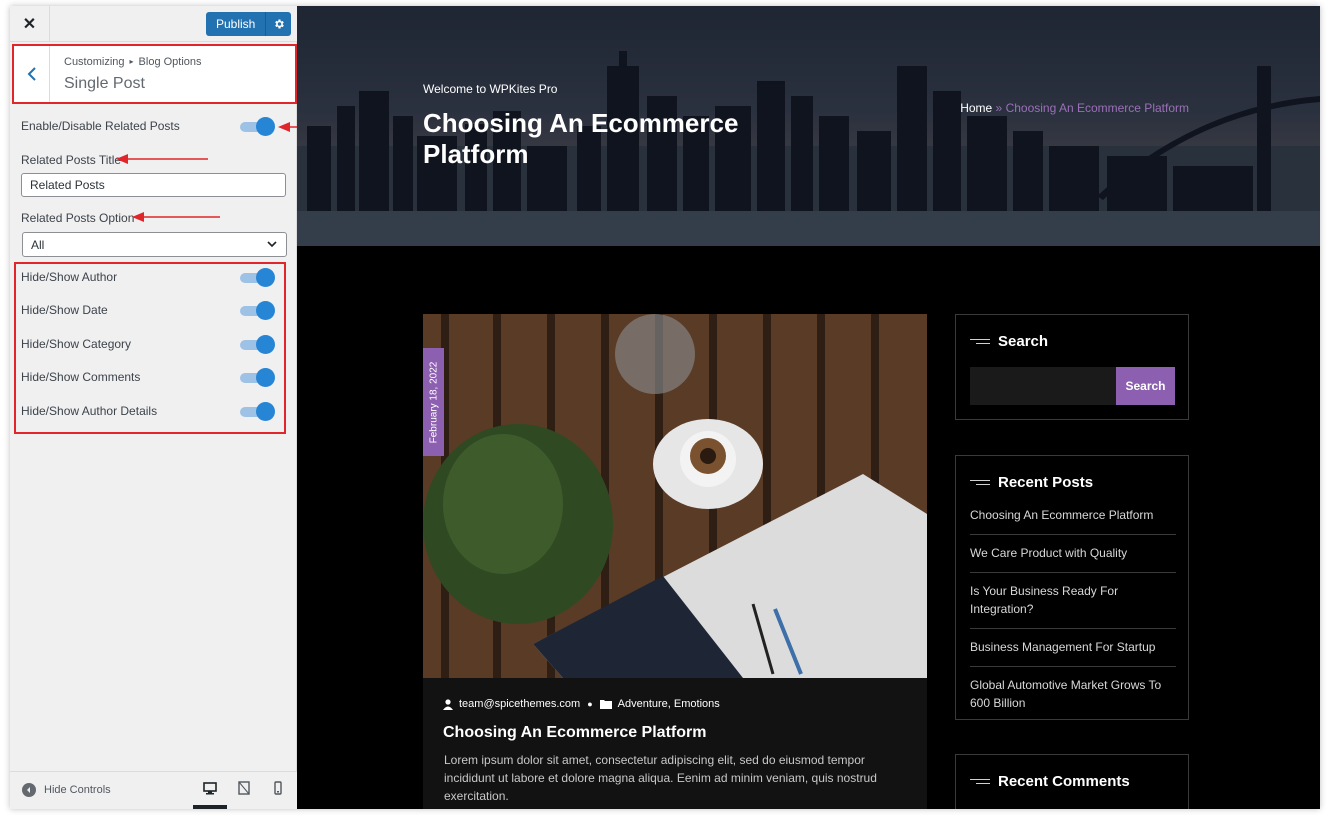  I want to click on post-title: Choosing An Ecommerce Platform, so click(574, 733).